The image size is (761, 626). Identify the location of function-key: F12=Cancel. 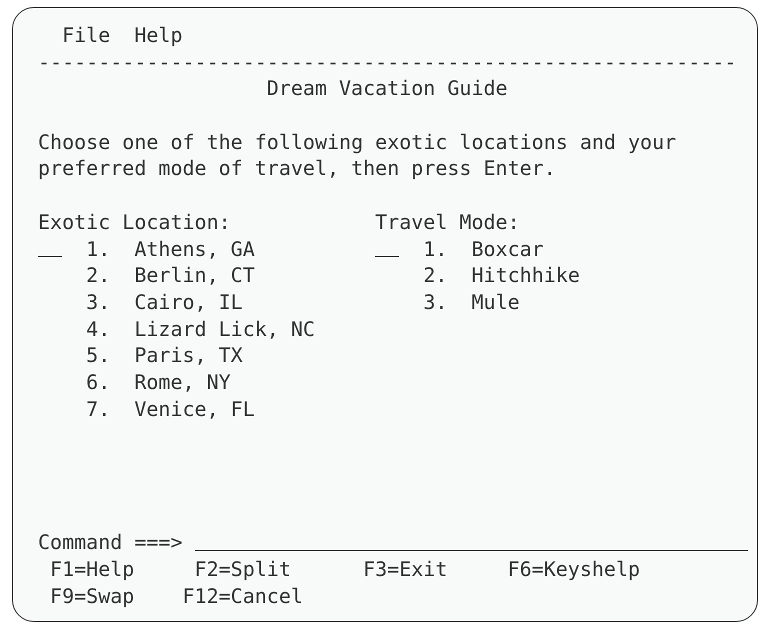
(242, 596).